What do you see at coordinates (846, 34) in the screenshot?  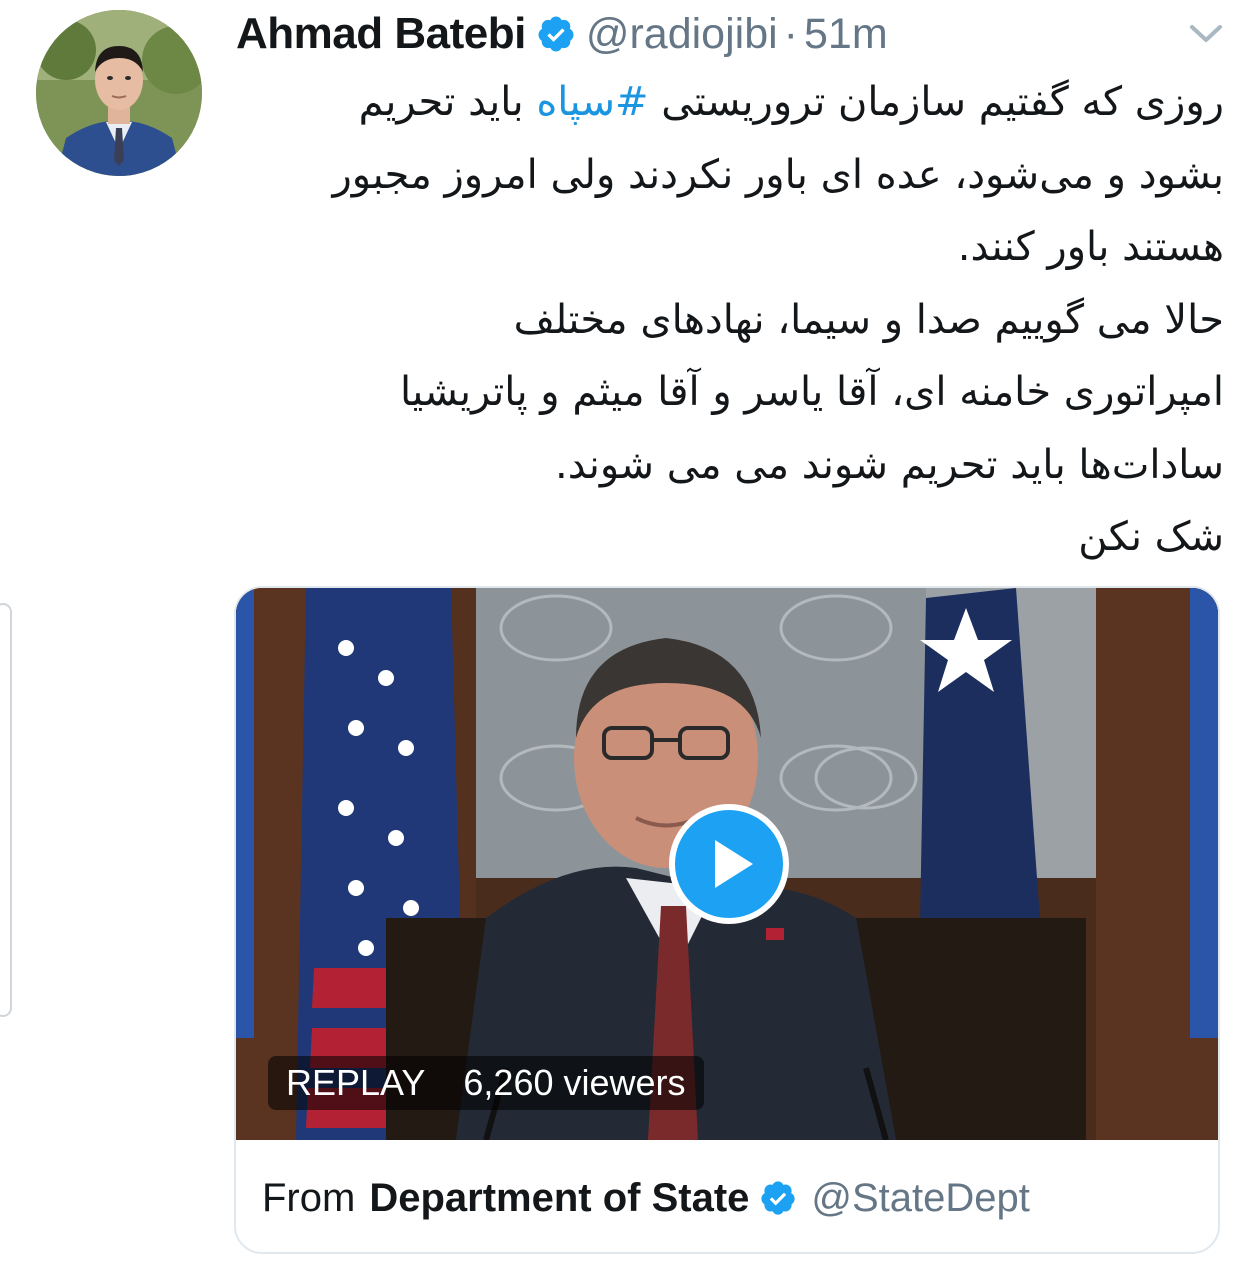 I see `tweet-timestamp: 51m` at bounding box center [846, 34].